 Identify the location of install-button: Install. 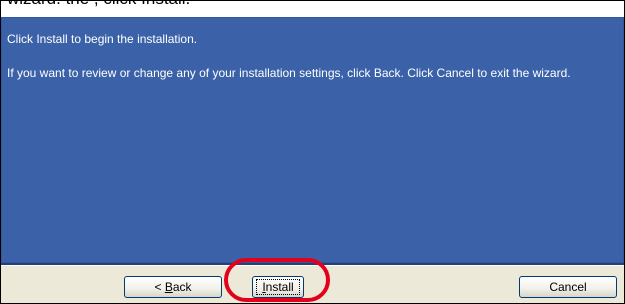
(278, 287).